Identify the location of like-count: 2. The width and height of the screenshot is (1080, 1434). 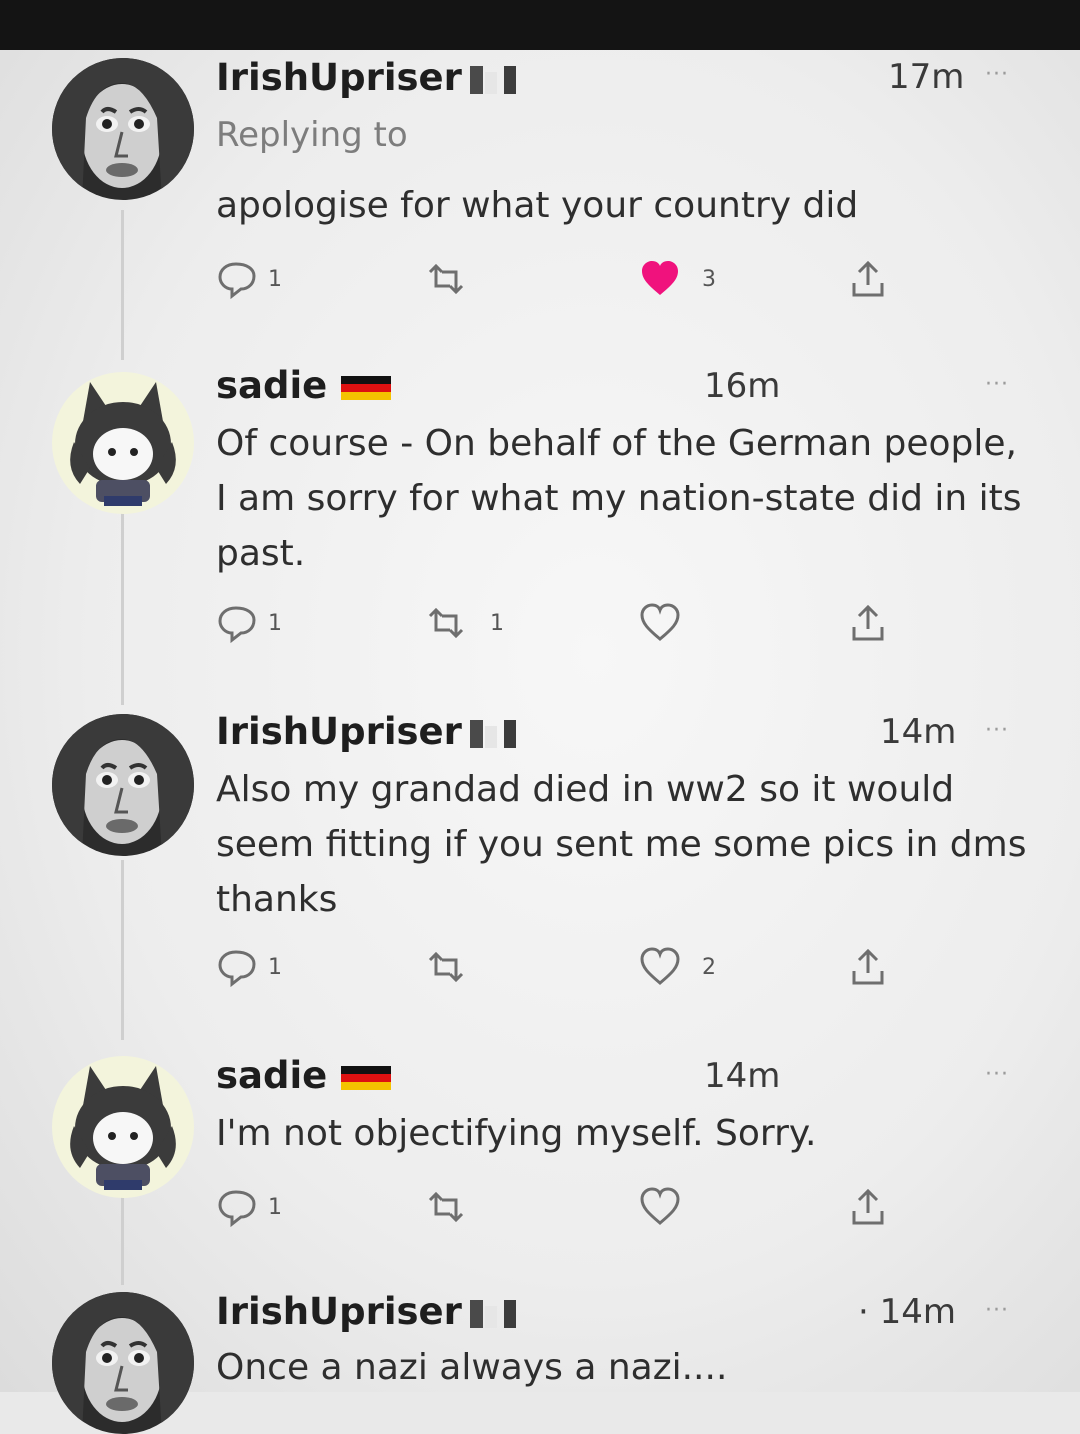
(709, 967).